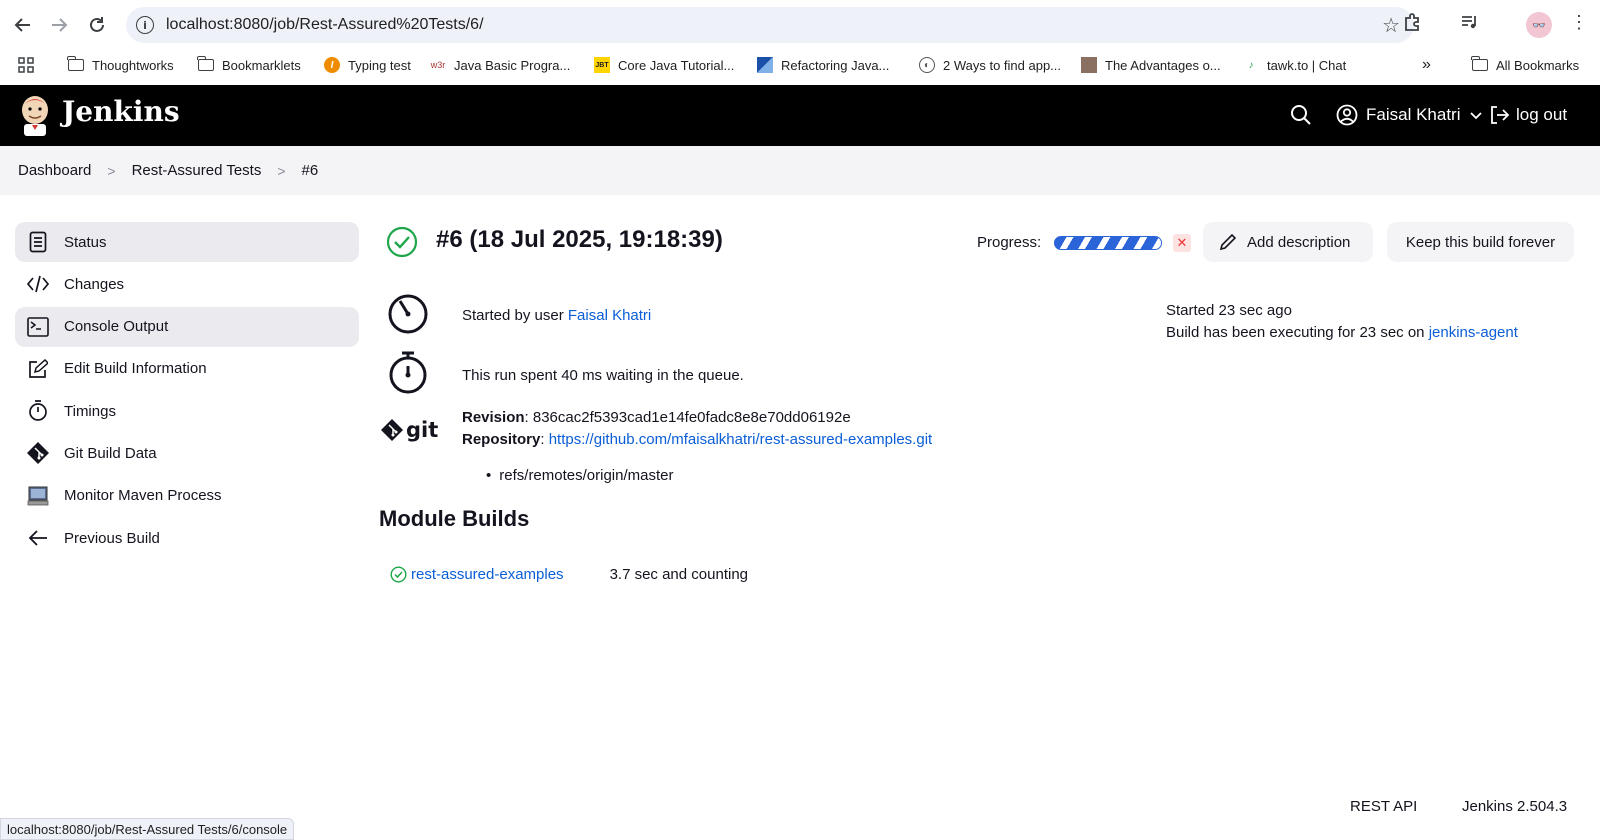 Image resolution: width=1600 pixels, height=840 pixels. I want to click on typing-icon: I, so click(332, 65).